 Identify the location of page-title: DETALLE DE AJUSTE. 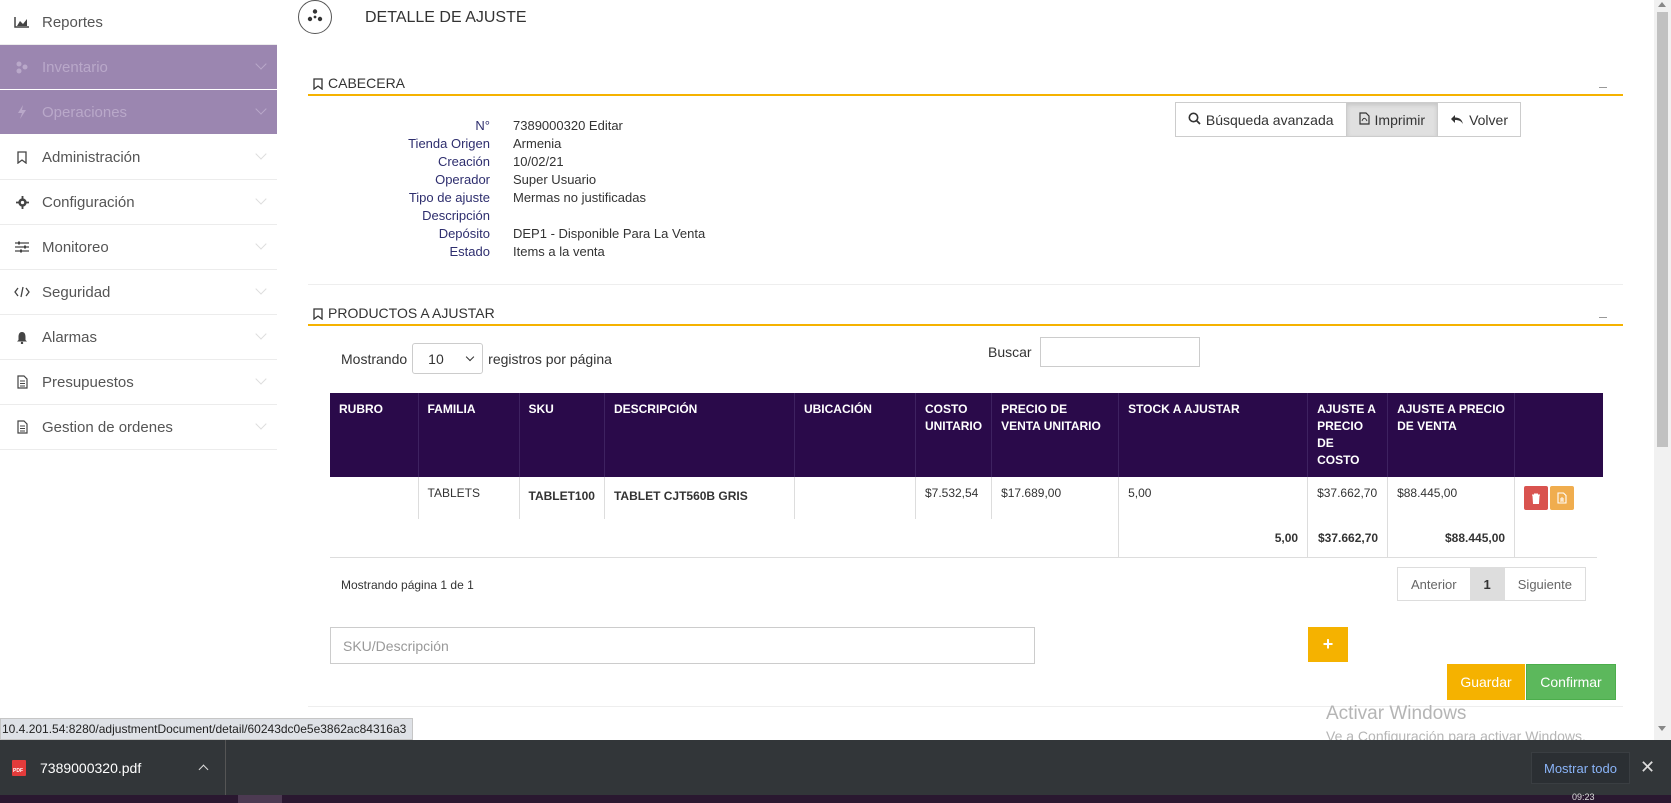
(446, 17).